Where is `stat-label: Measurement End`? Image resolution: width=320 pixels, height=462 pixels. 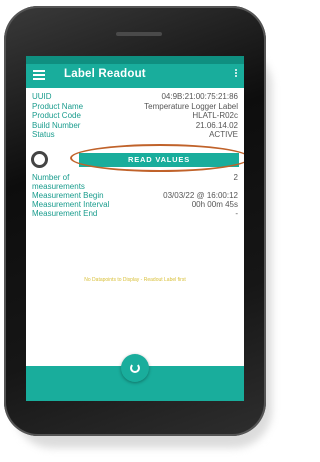 stat-label: Measurement End is located at coordinates (65, 213).